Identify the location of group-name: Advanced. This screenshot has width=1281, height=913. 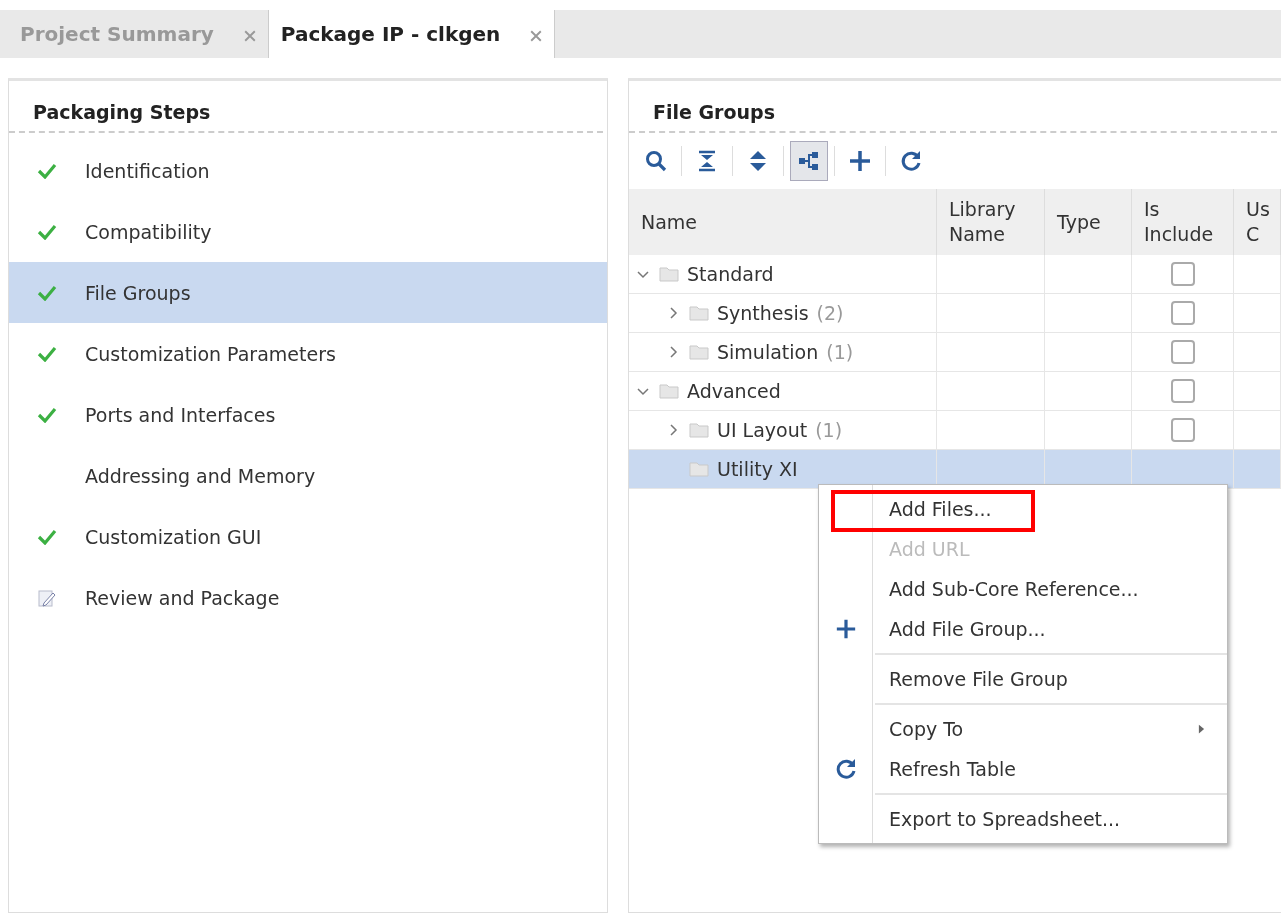
(734, 391).